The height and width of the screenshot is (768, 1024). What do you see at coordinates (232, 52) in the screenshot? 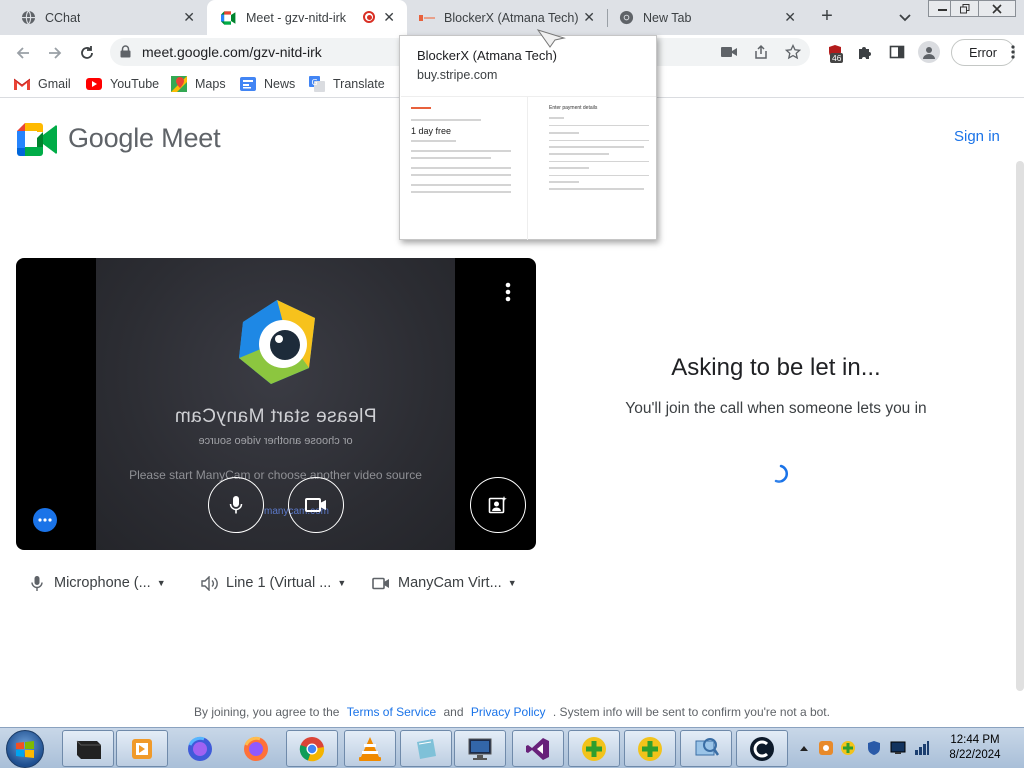
I see `url-text: meet.google.com/gzv-nitd-irk` at bounding box center [232, 52].